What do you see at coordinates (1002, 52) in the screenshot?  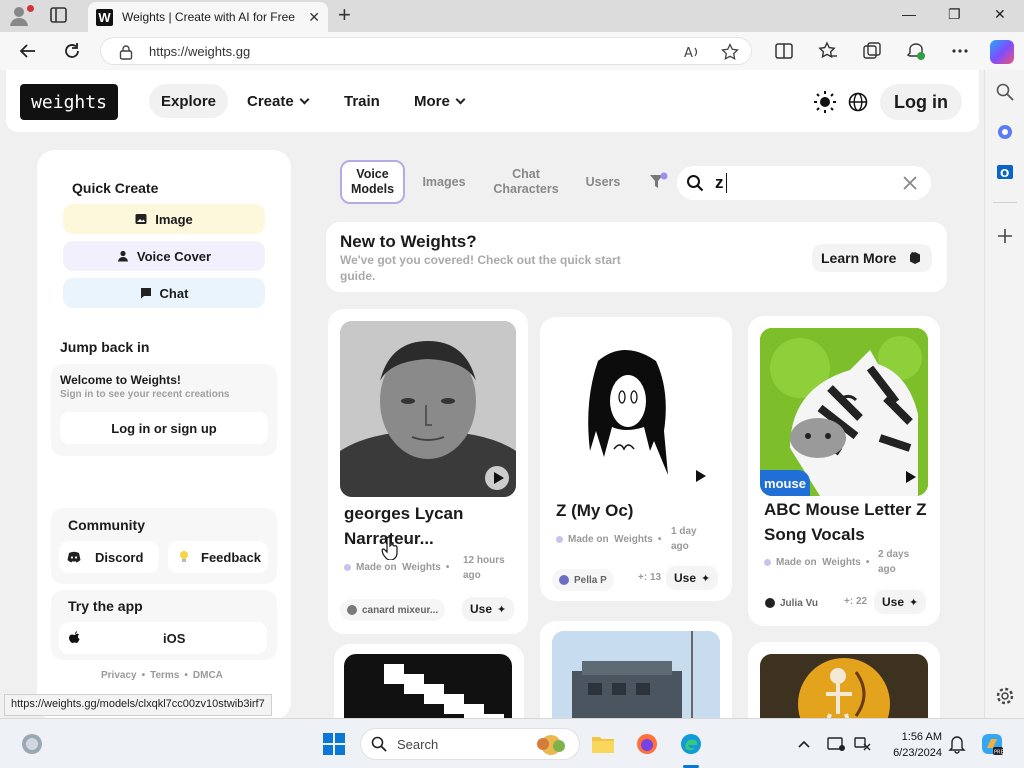 I see `copilot-icon` at bounding box center [1002, 52].